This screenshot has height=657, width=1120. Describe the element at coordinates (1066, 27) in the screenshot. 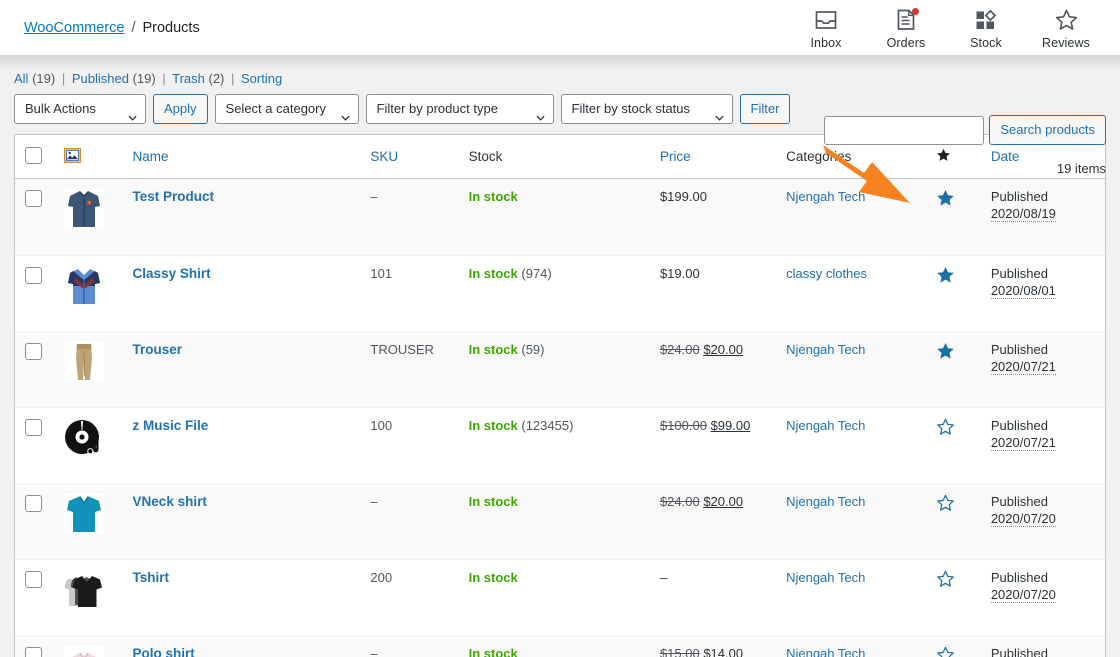

I see `nav-item-reviews: Reviews` at that location.